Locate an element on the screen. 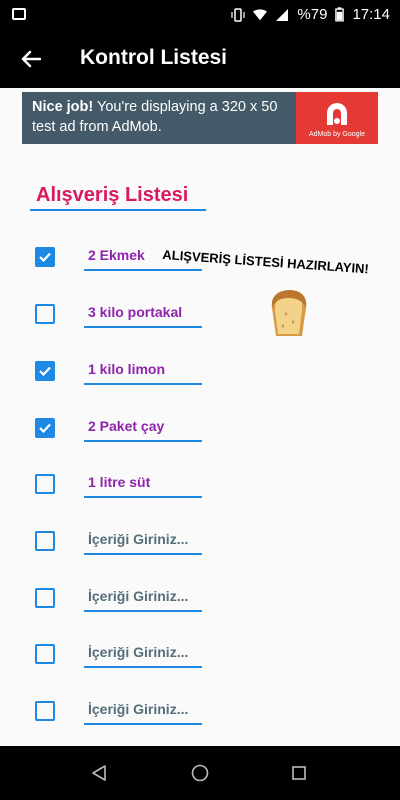  arrow-back-icon is located at coordinates (31, 59).